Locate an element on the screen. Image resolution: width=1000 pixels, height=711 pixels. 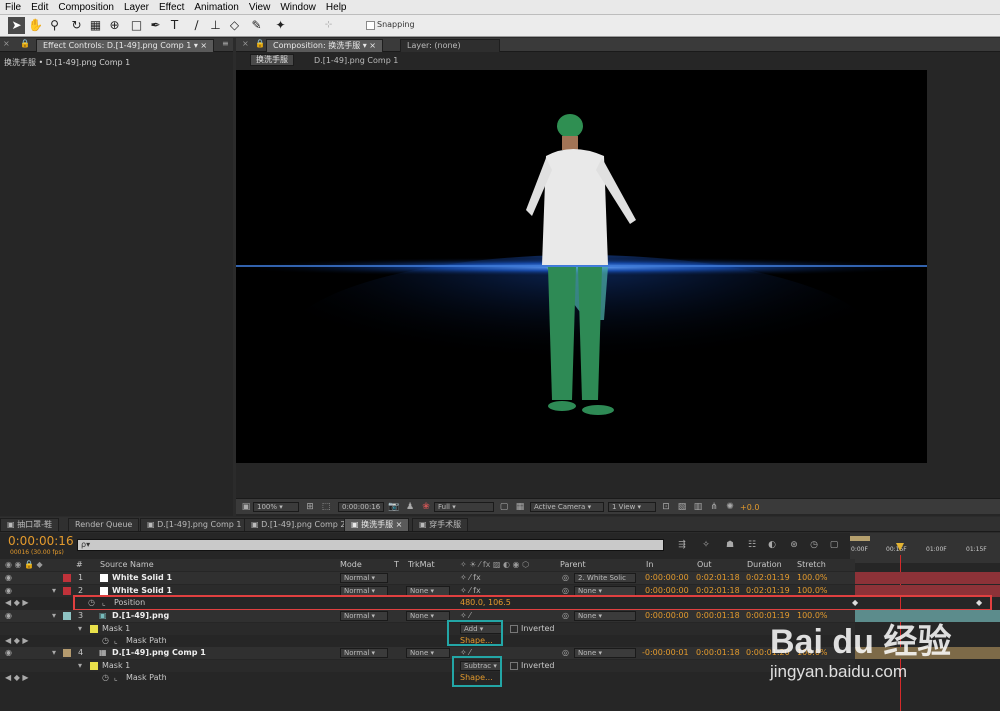
axis-mode-icons: ⊹ ⊹ ⊹ is located at coordinates (328, 40).